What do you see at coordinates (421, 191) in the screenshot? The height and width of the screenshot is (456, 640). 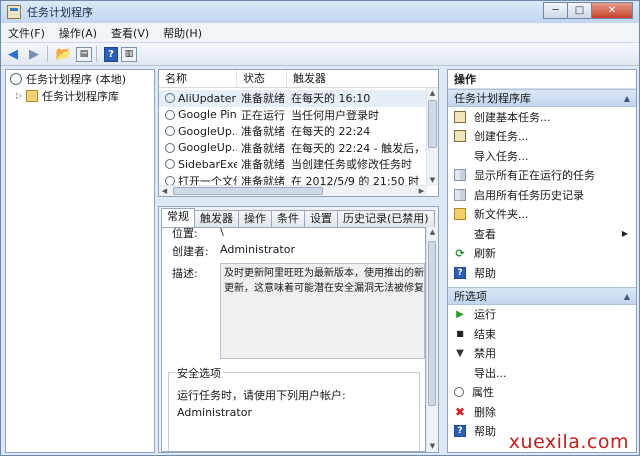 I see `scroll-right-icon: ▶` at bounding box center [421, 191].